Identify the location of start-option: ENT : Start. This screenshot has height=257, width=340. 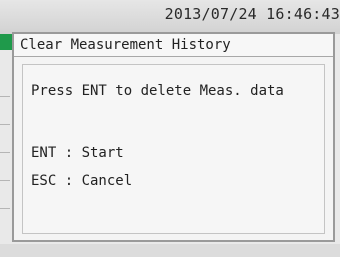
(77, 153).